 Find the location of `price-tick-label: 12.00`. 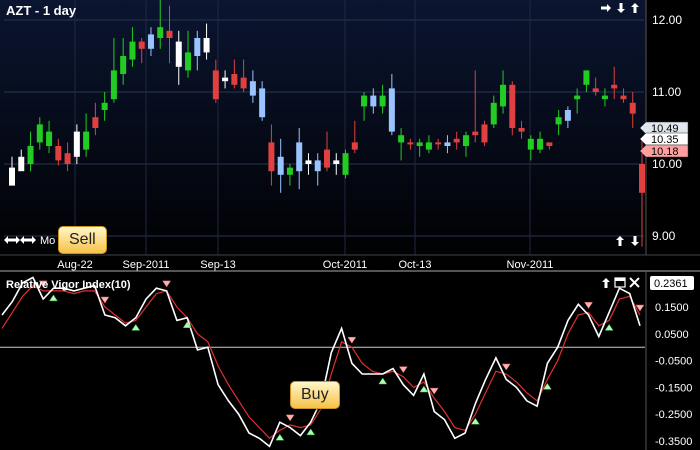

price-tick-label: 12.00 is located at coordinates (667, 20).